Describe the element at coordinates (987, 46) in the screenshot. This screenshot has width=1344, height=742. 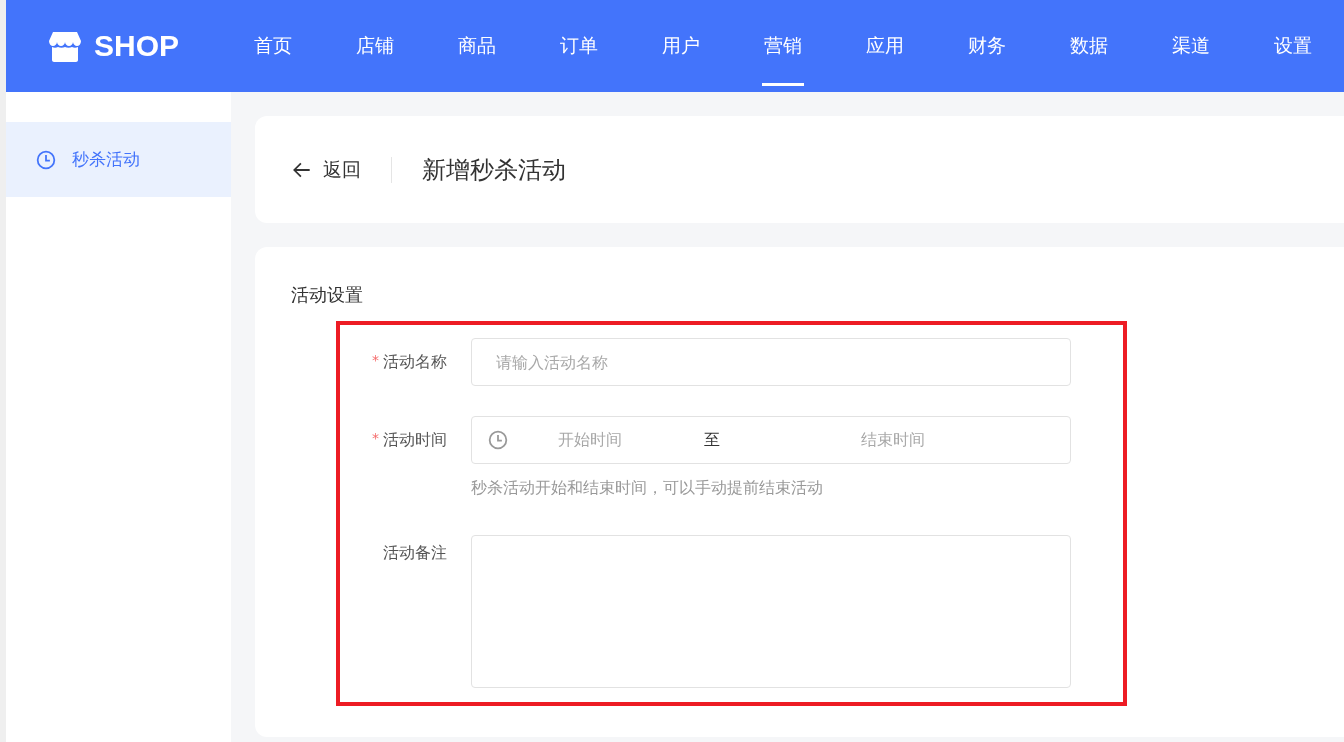
I see `nav-tab: 财务` at that location.